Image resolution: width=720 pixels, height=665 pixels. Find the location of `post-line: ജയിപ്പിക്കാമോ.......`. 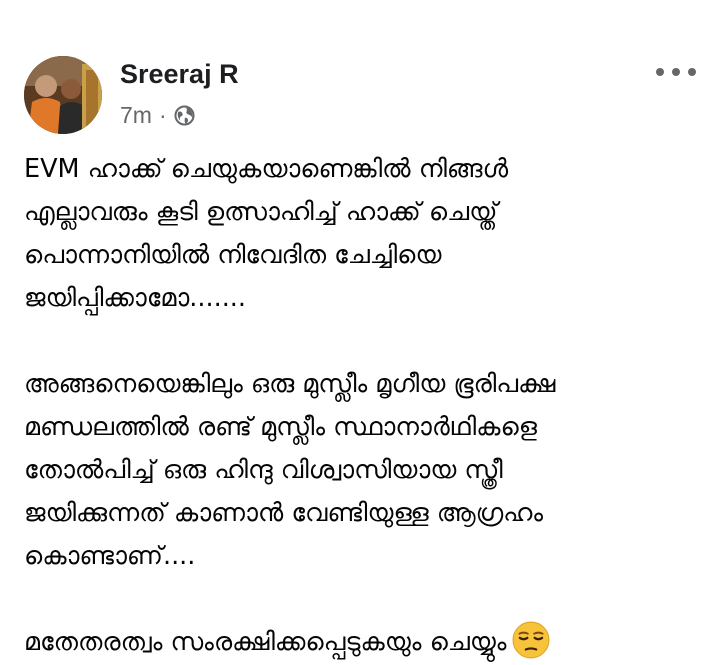

post-line: ജയിപ്പിക്കാമോ....... is located at coordinates (135, 298).